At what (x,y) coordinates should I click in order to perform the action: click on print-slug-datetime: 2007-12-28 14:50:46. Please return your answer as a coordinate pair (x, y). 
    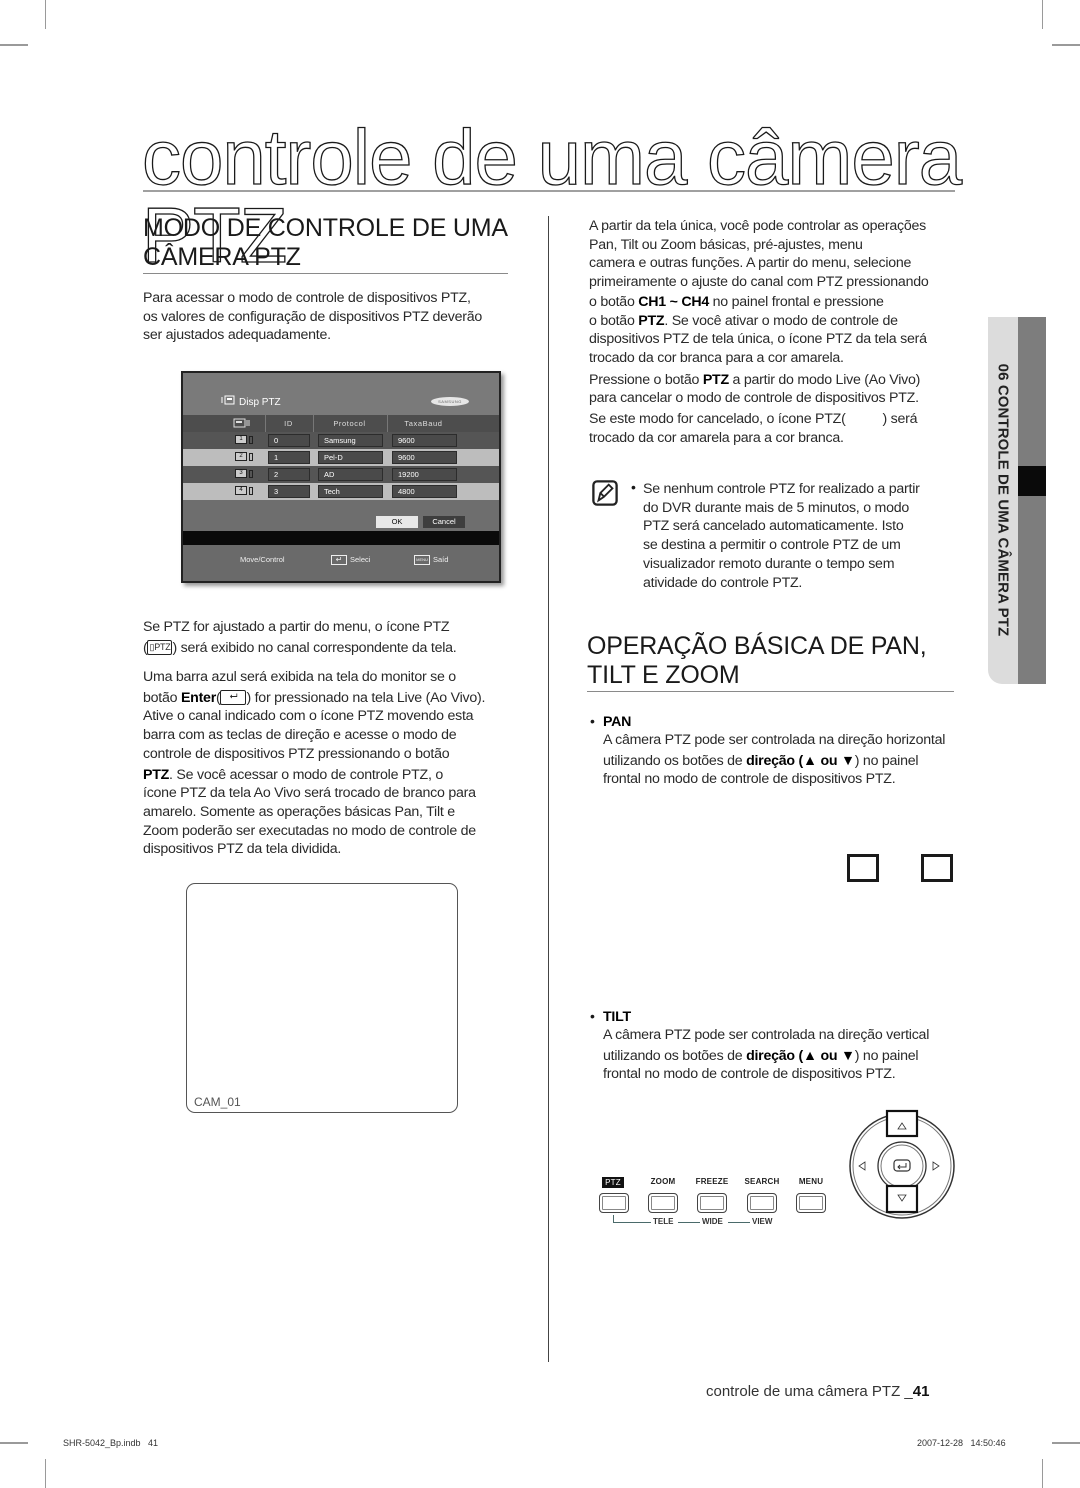
    Looking at the image, I should click on (961, 1443).